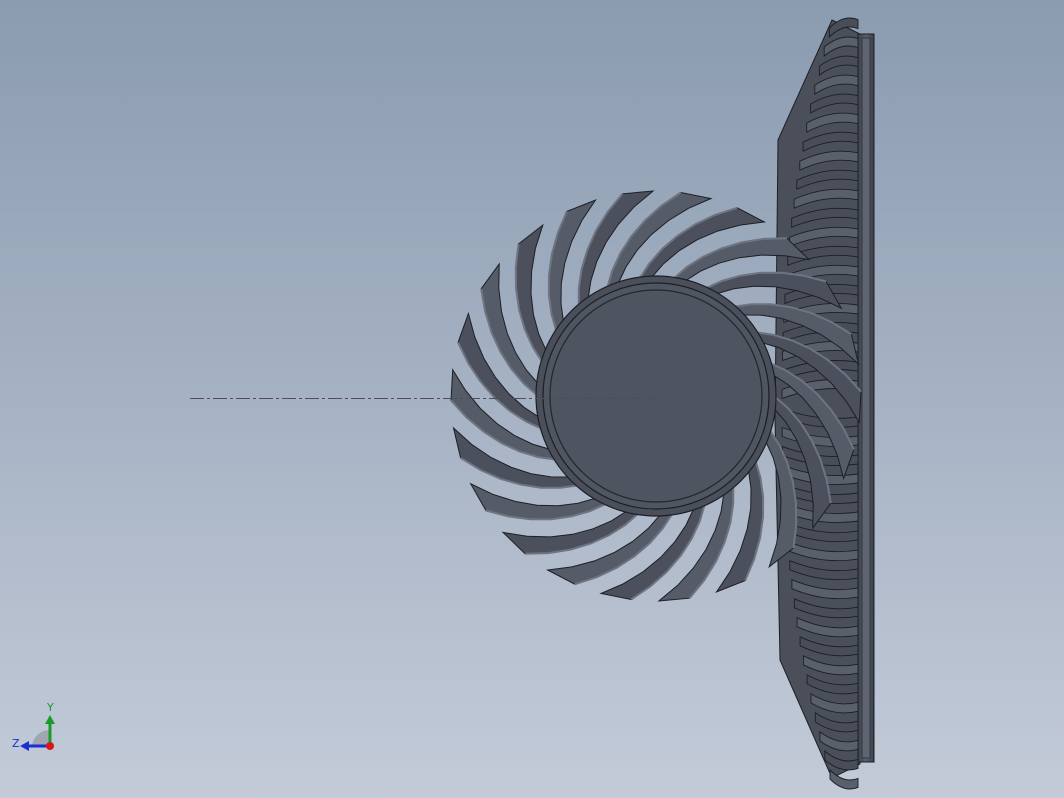  I want to click on triad-z-label: Z, so click(16, 743).